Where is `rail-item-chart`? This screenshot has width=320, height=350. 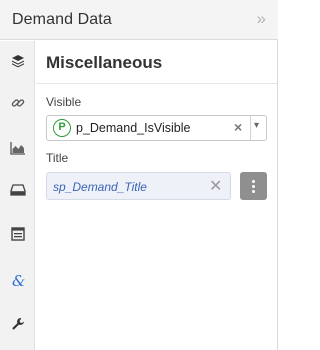 rail-item-chart is located at coordinates (17, 148).